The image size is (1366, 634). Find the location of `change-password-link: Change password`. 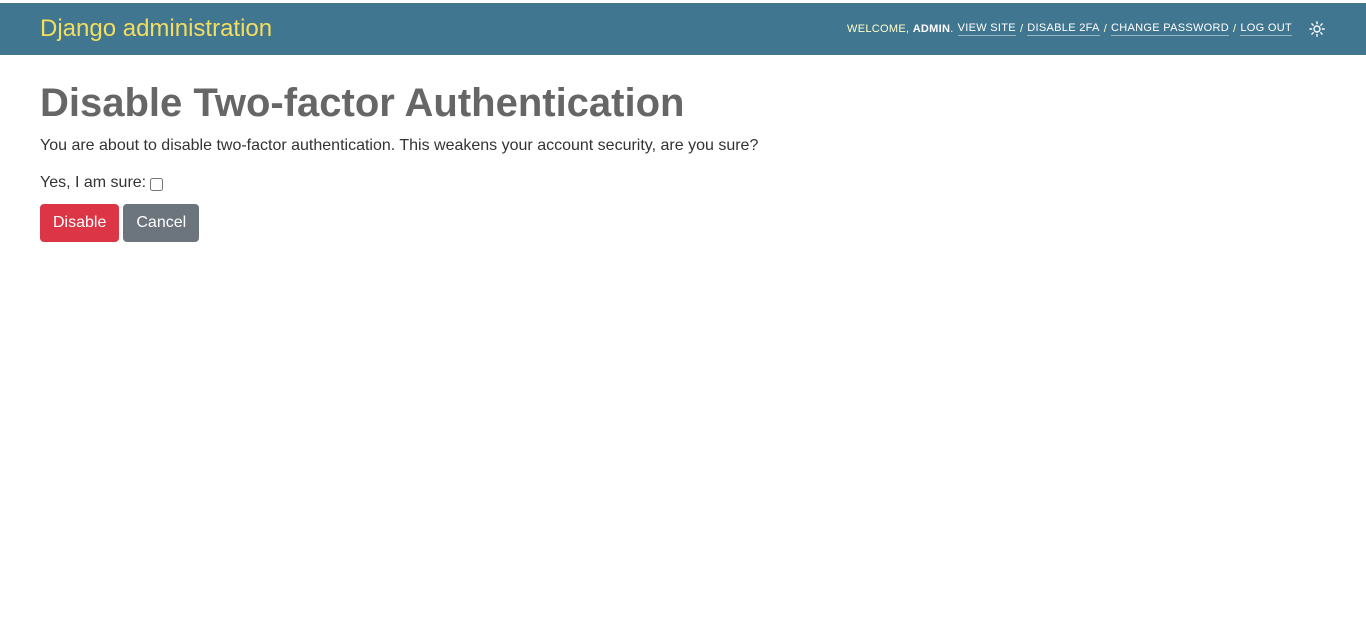

change-password-link: Change password is located at coordinates (1170, 29).